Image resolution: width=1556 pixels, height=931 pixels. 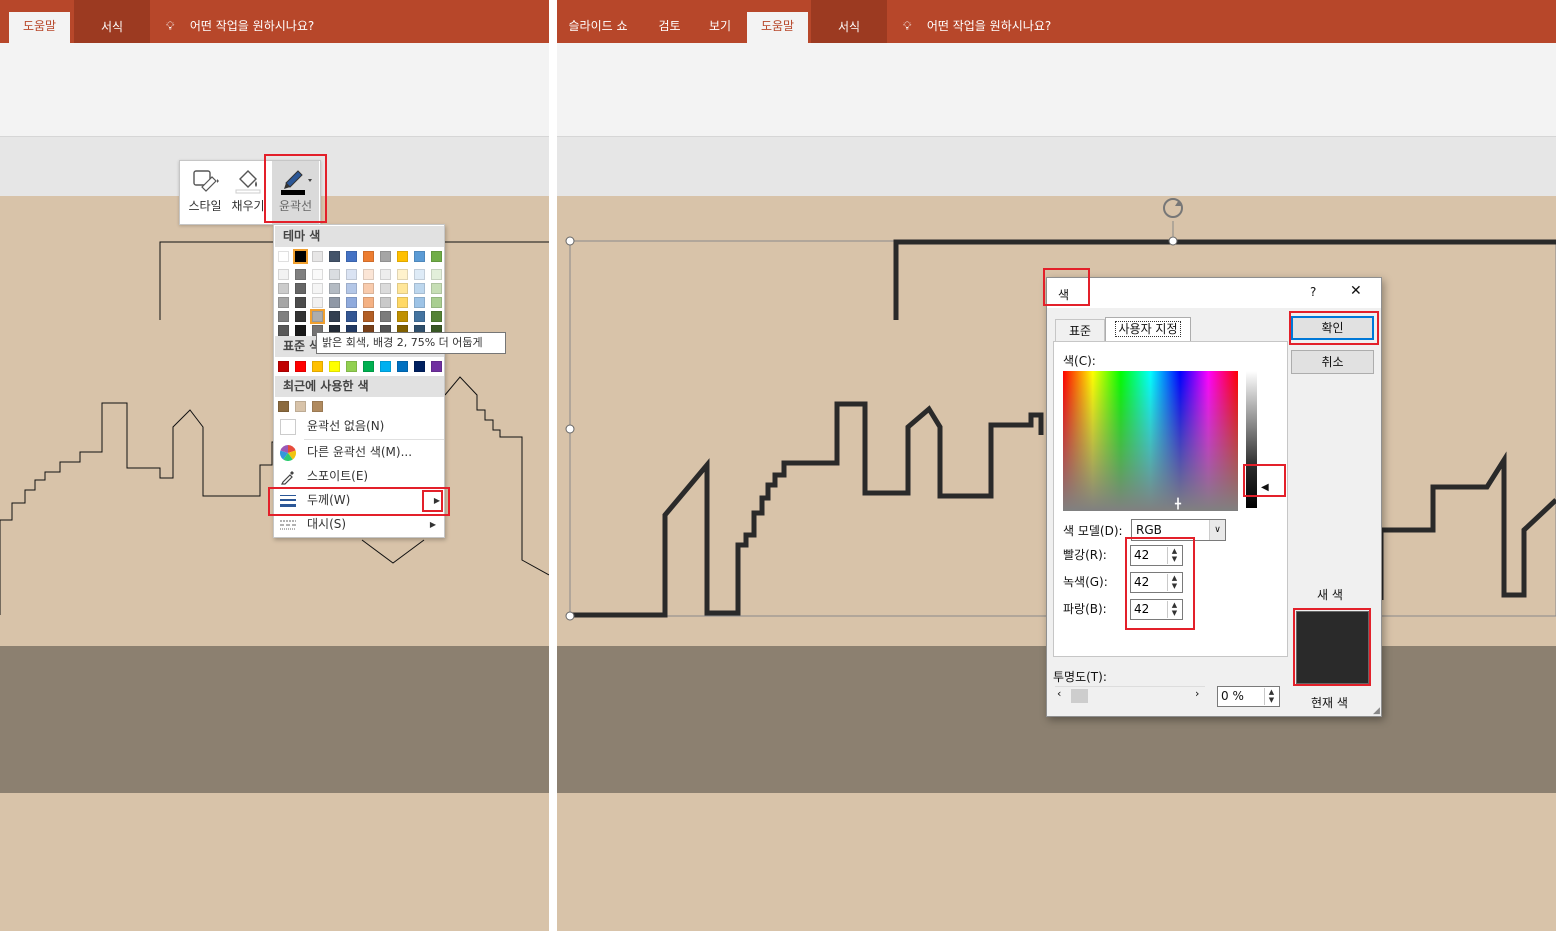 I want to click on skyline-left-segment, so click(x=807, y=509).